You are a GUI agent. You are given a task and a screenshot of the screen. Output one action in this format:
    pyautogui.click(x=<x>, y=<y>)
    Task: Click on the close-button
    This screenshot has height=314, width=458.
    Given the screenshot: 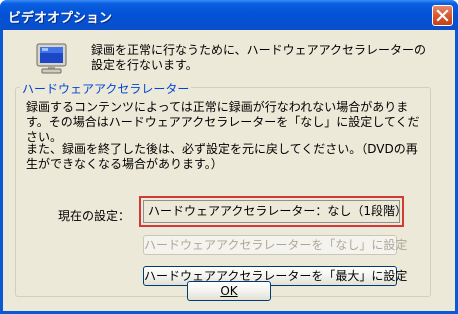 What is the action you would take?
    pyautogui.click(x=442, y=15)
    